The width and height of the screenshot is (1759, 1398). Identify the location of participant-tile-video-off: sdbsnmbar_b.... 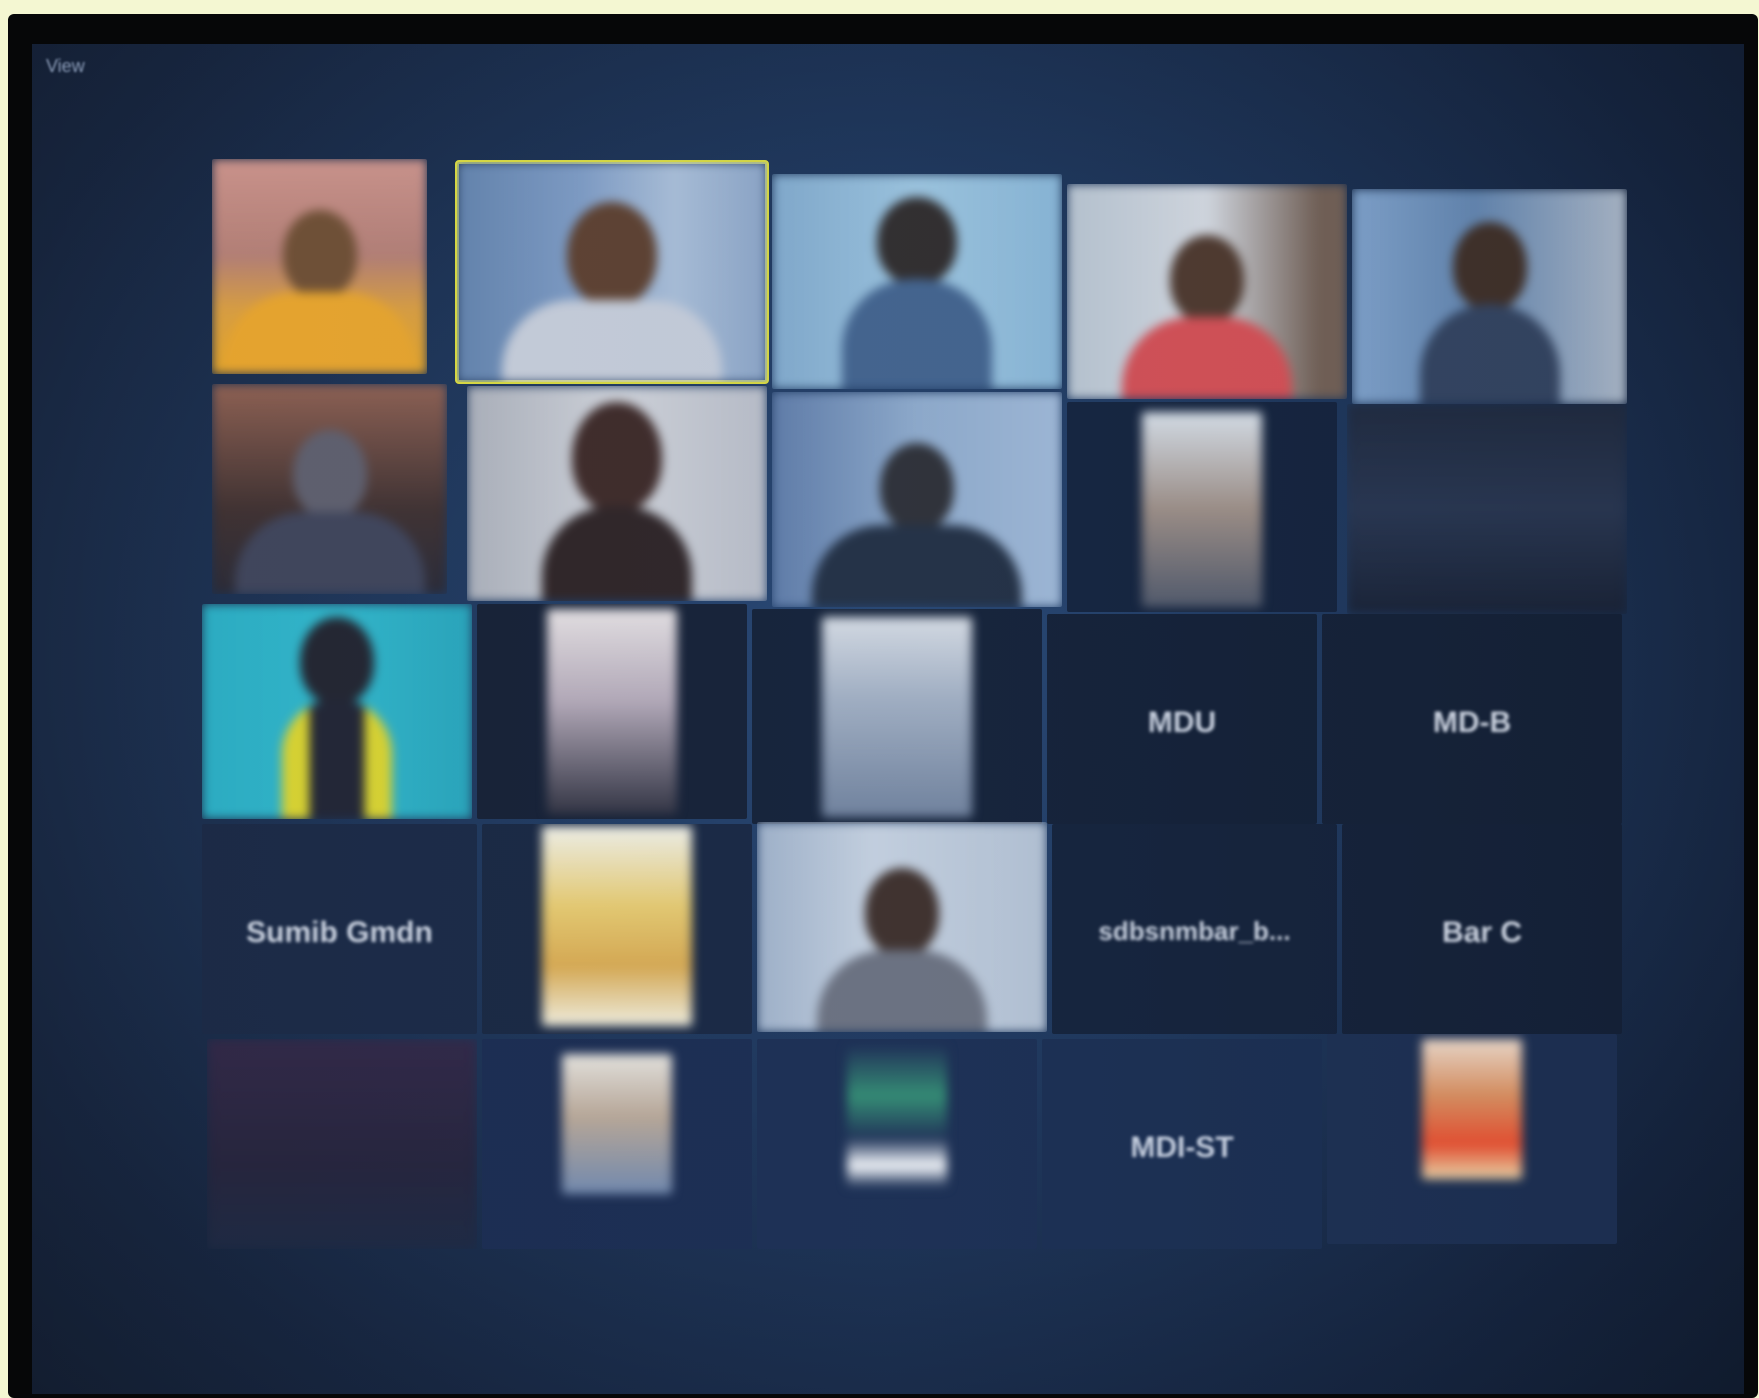
(1194, 929).